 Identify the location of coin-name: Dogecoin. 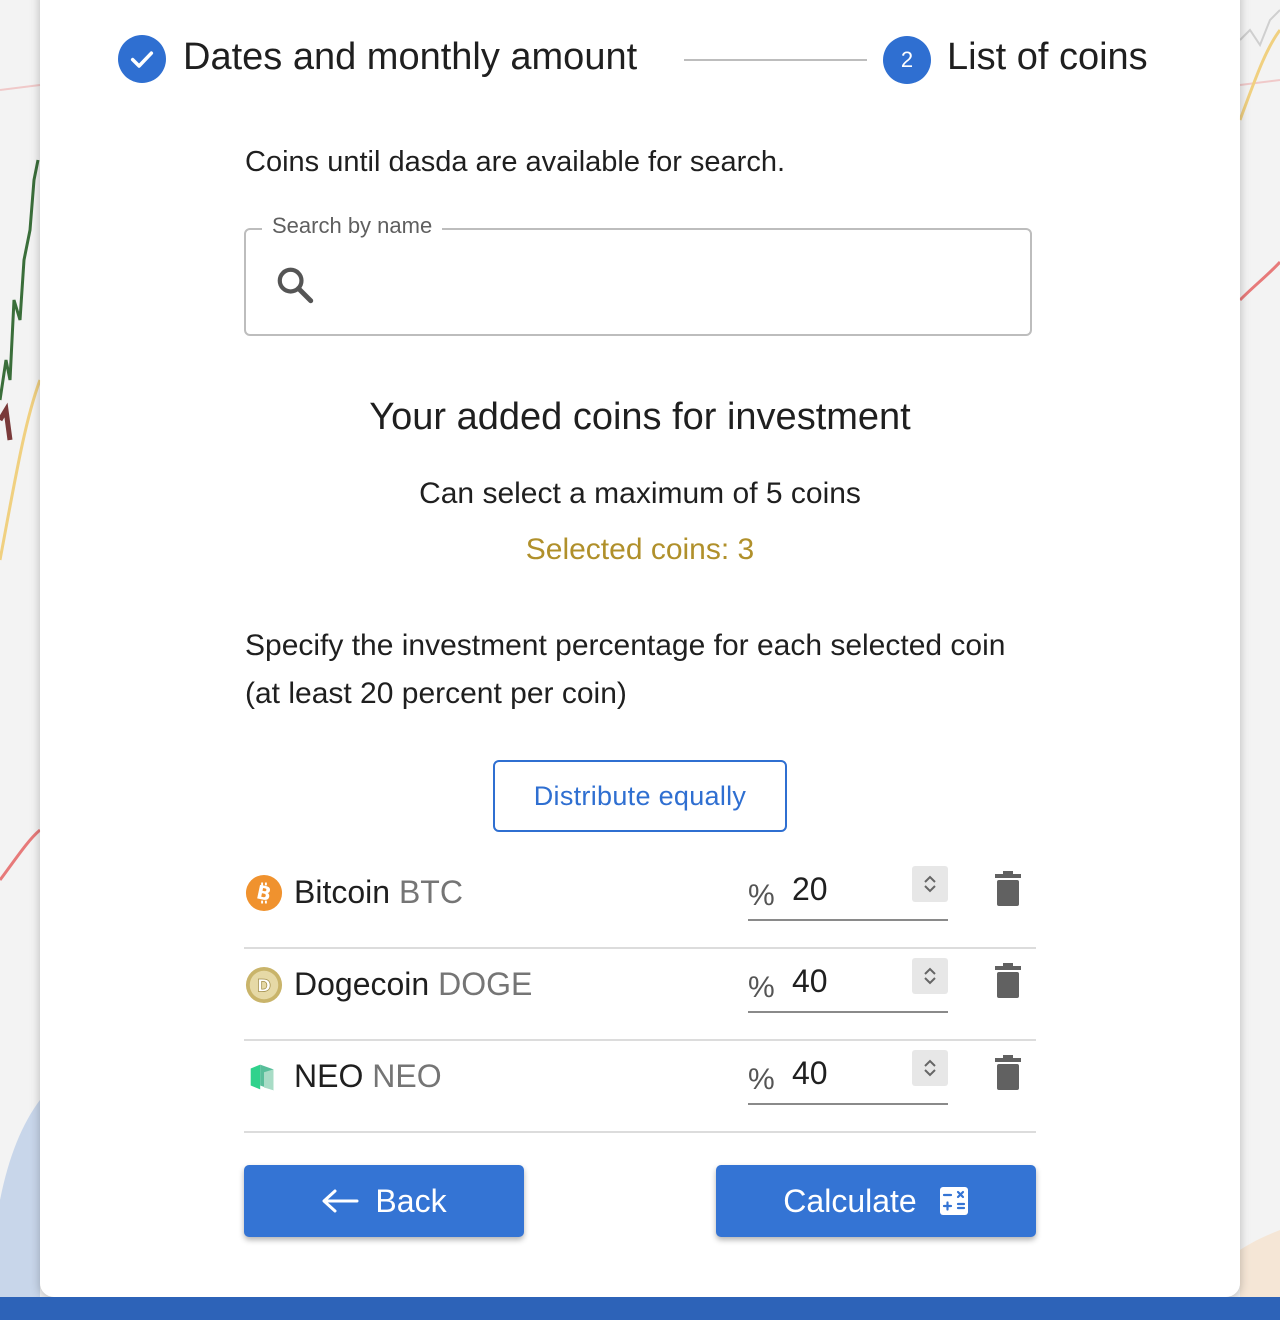
(362, 984).